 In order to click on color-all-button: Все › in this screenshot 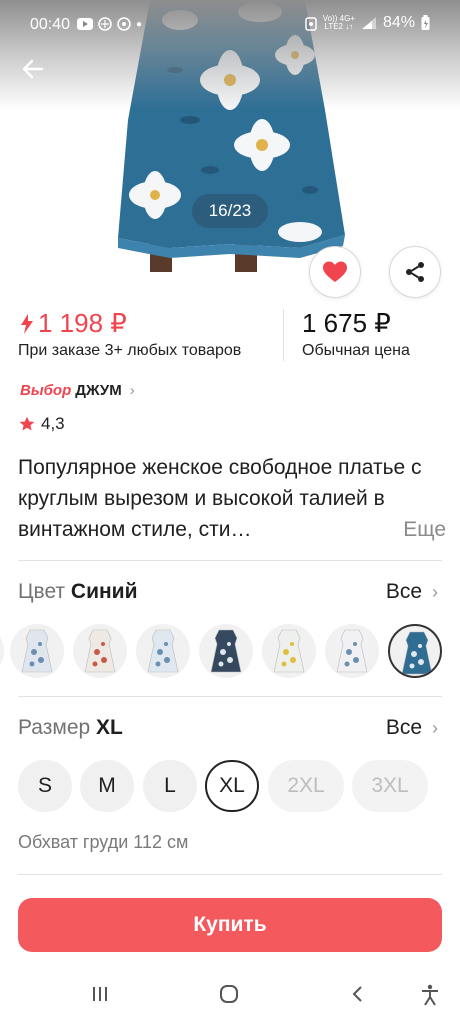, I will do `click(412, 592)`.